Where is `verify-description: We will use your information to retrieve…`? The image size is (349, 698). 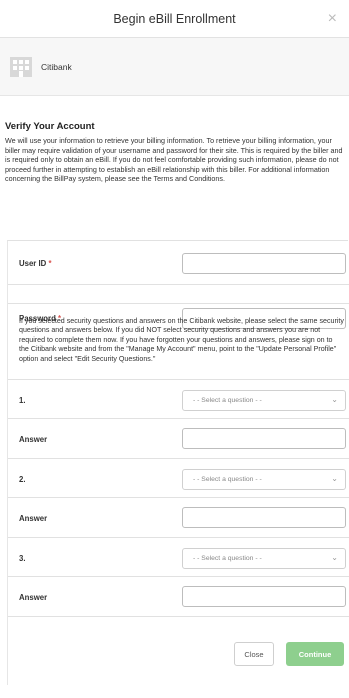
verify-description: We will use your information to retrieve… is located at coordinates (174, 160).